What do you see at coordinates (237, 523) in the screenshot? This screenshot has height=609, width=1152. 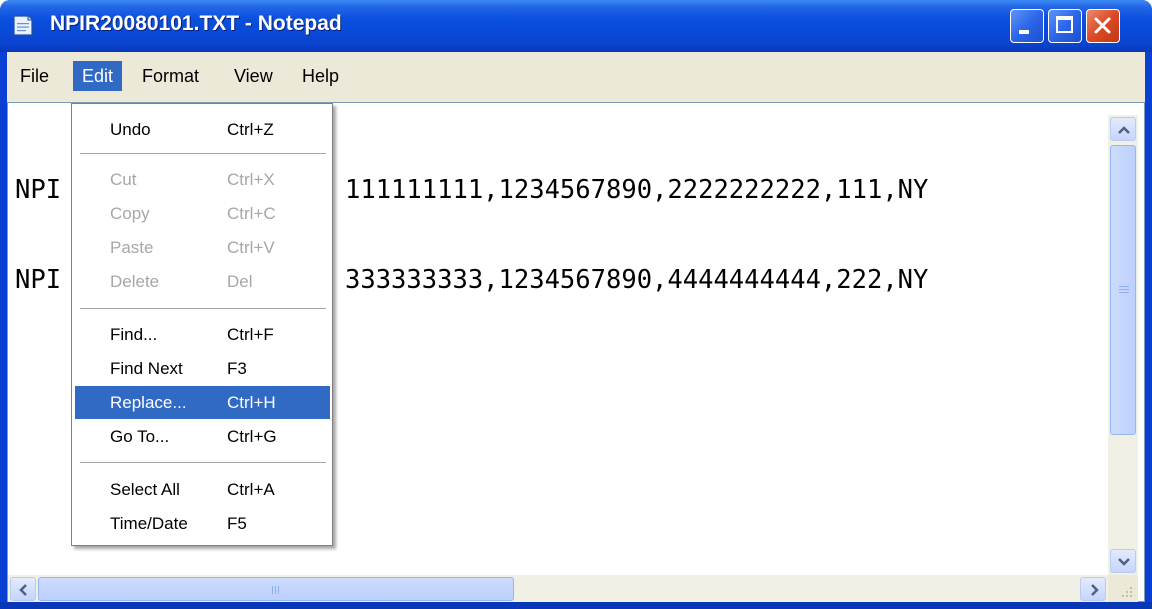 I see `menu-item-shortcut: F5` at bounding box center [237, 523].